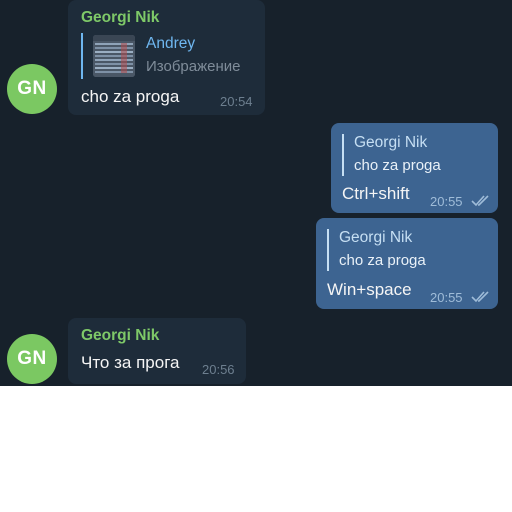  What do you see at coordinates (236, 101) in the screenshot?
I see `message-time: 20:54` at bounding box center [236, 101].